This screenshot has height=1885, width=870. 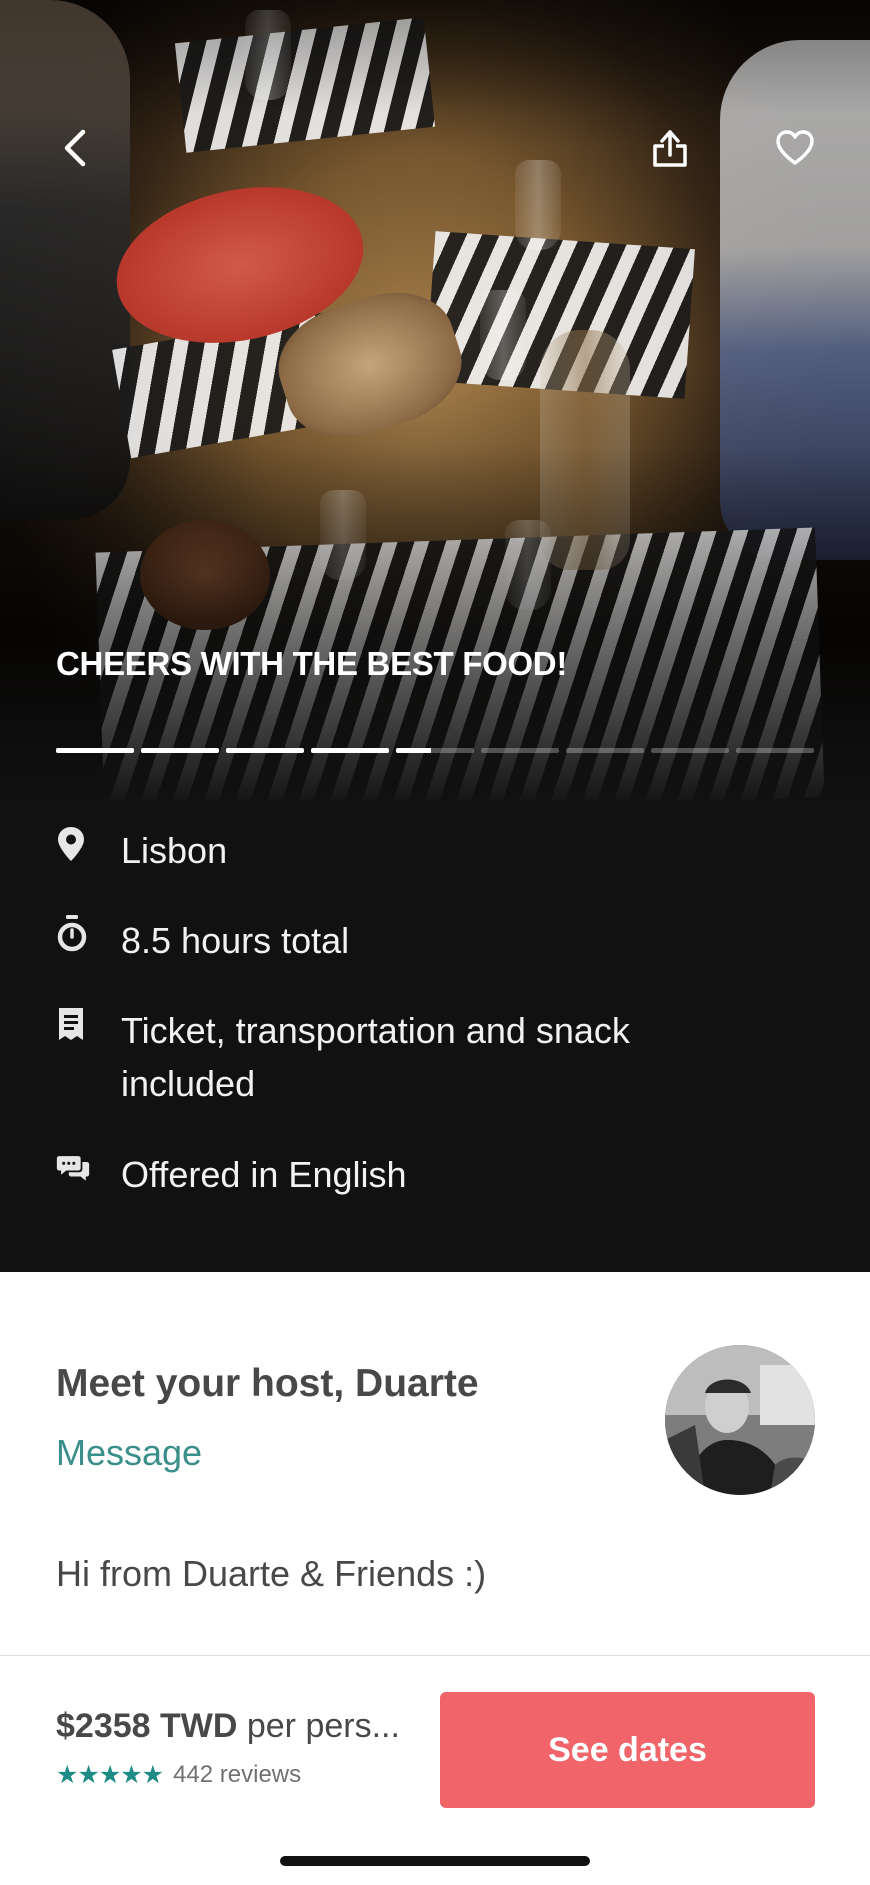 I want to click on host-bio: Hi from Duarte & Friends :), so click(x=271, y=1573).